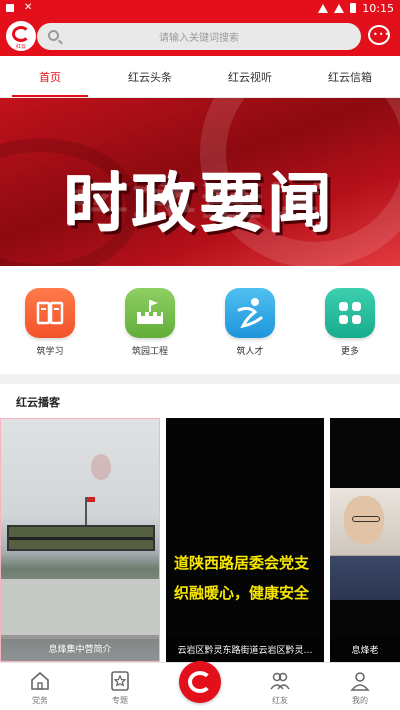 Image resolution: width=400 pixels, height=710 pixels. What do you see at coordinates (323, 8) in the screenshot?
I see `wifi-icon` at bounding box center [323, 8].